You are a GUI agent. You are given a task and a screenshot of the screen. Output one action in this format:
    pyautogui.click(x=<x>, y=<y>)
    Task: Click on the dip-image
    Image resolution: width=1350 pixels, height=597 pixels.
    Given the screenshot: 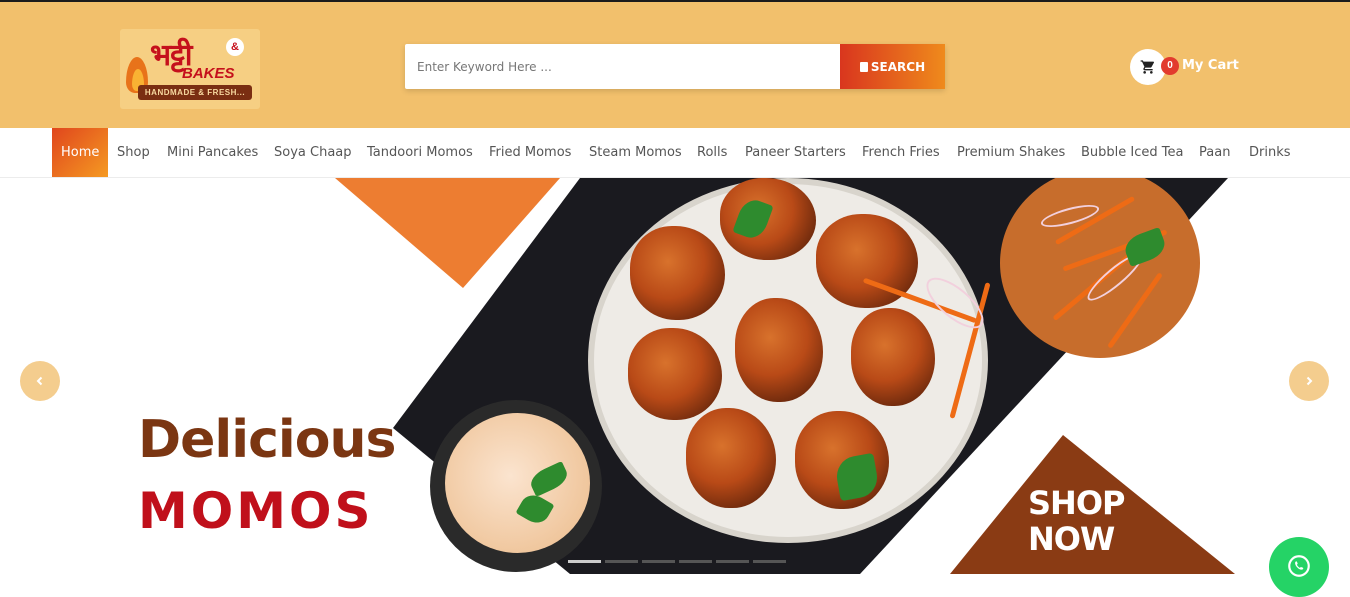 What is the action you would take?
    pyautogui.click(x=517, y=483)
    